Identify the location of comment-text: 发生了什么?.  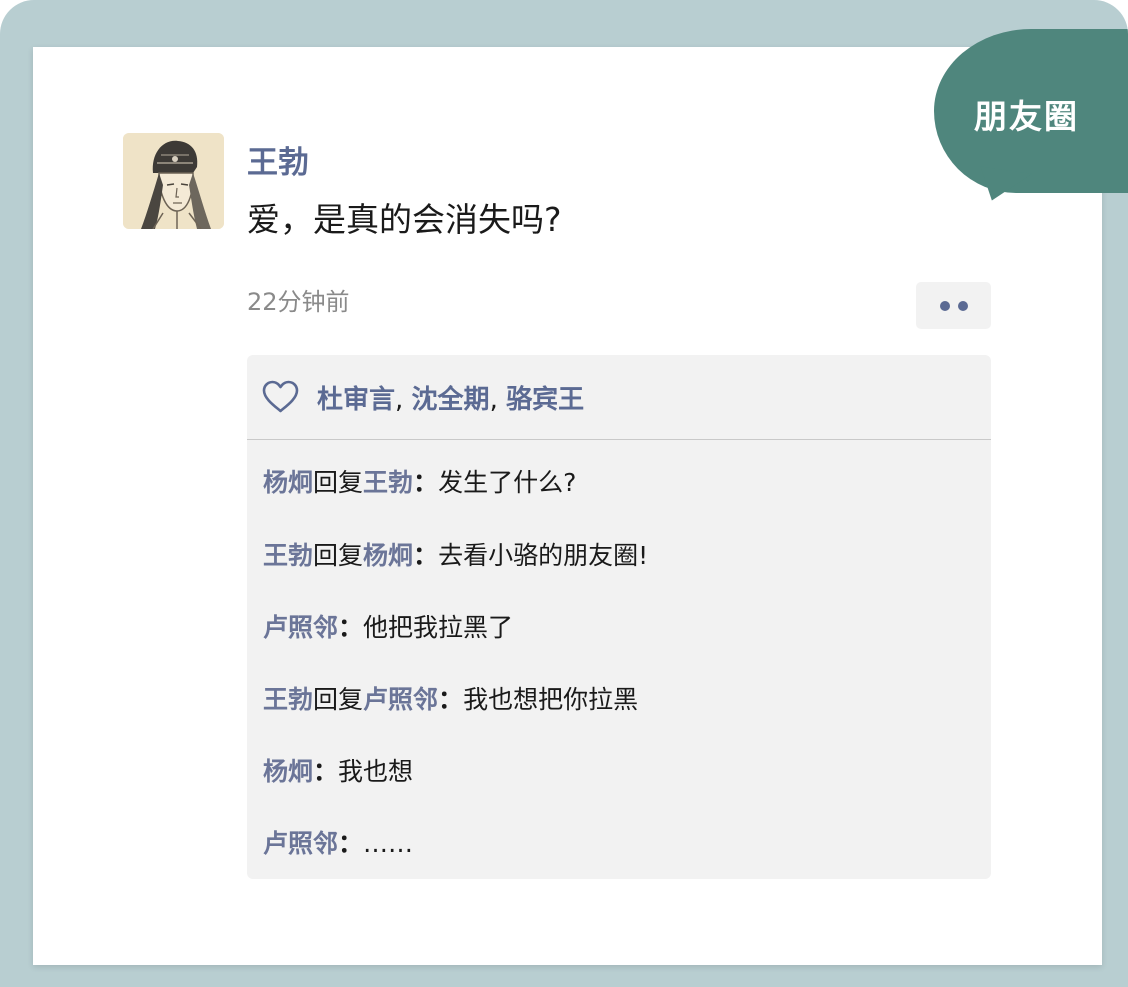
(507, 482).